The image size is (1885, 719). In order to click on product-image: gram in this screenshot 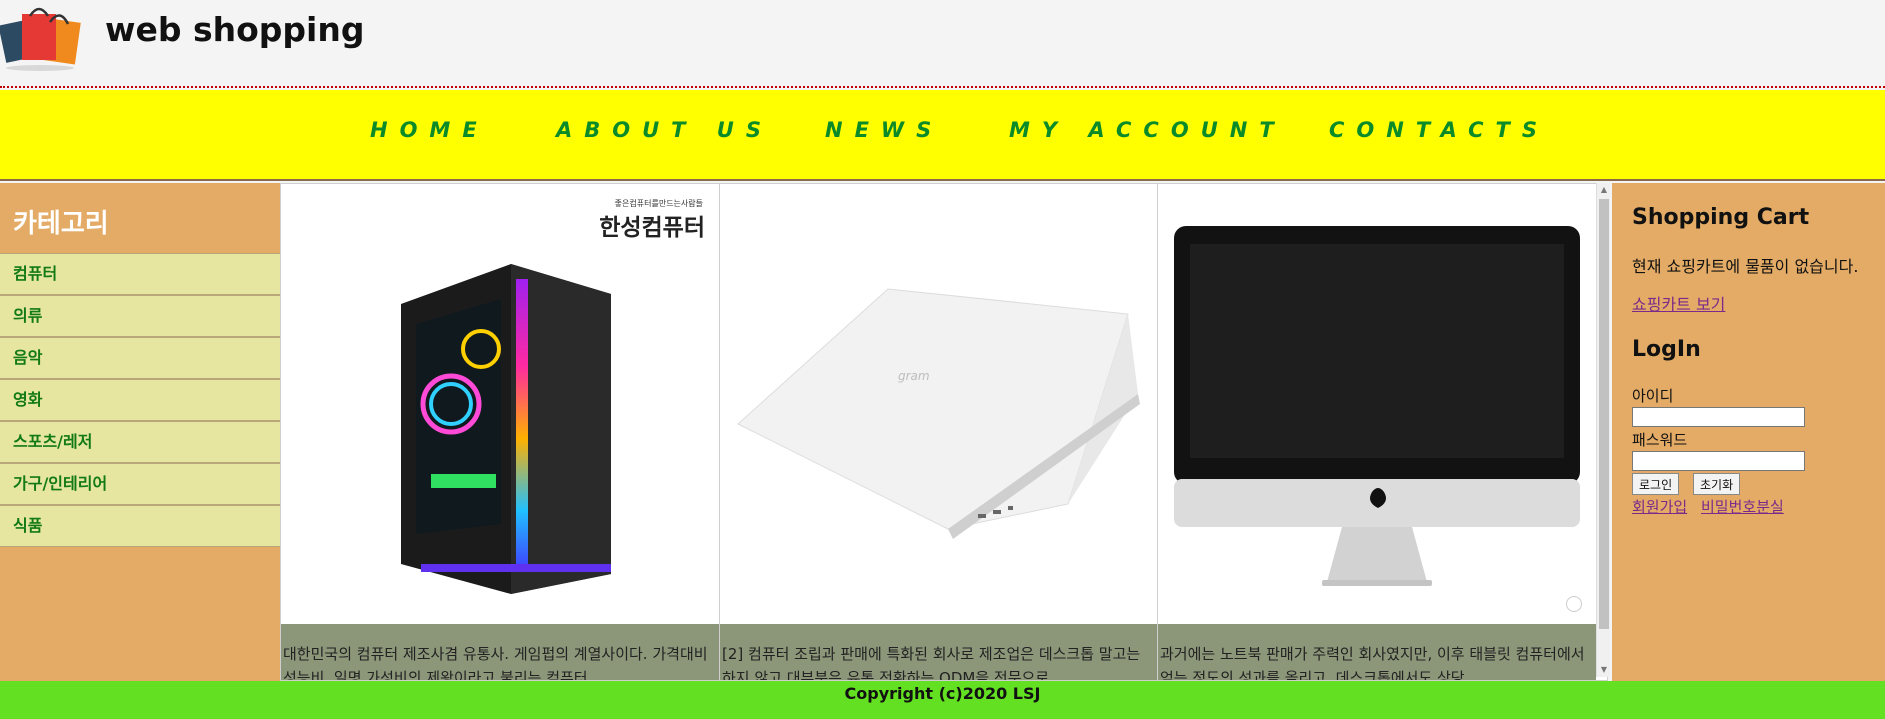, I will do `click(939, 404)`.